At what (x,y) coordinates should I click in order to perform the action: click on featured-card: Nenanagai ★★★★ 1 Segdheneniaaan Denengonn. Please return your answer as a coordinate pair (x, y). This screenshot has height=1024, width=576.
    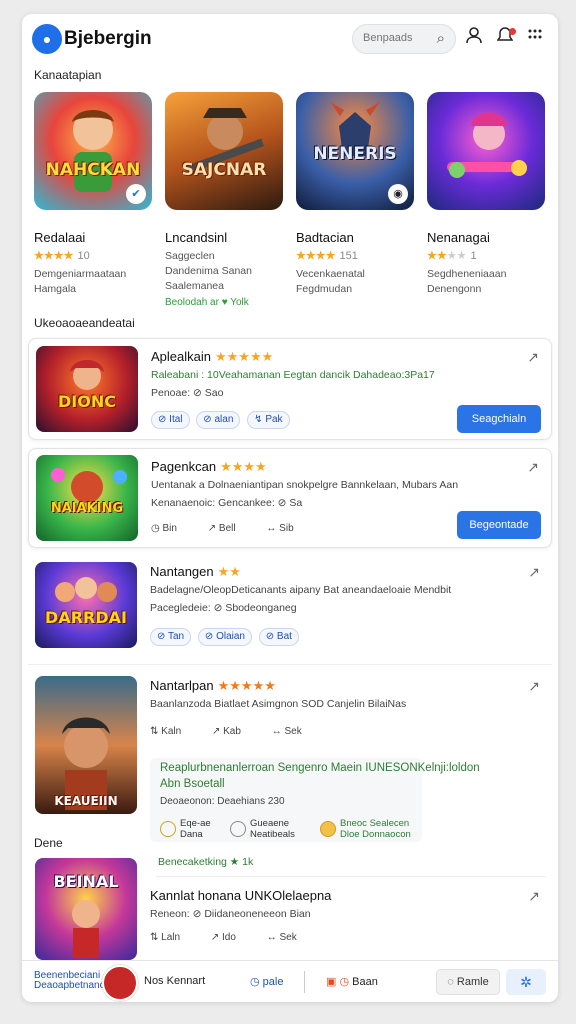
    Looking at the image, I should click on (486, 194).